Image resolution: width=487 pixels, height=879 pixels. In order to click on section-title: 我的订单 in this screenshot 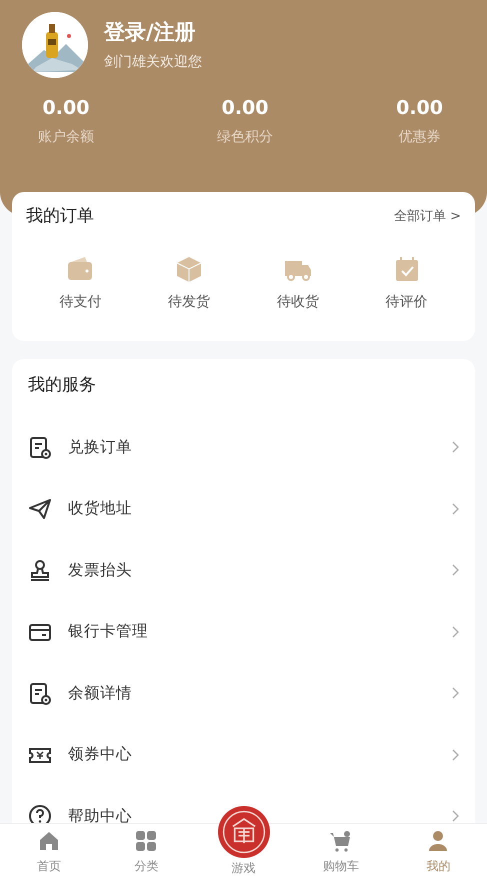, I will do `click(60, 216)`.